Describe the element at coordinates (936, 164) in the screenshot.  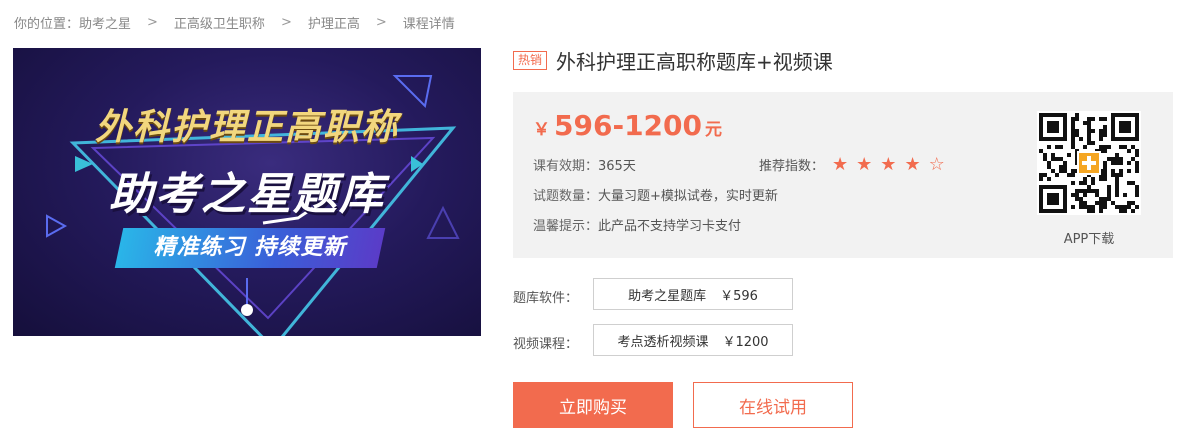
I see `star-empty-icon: ☆` at that location.